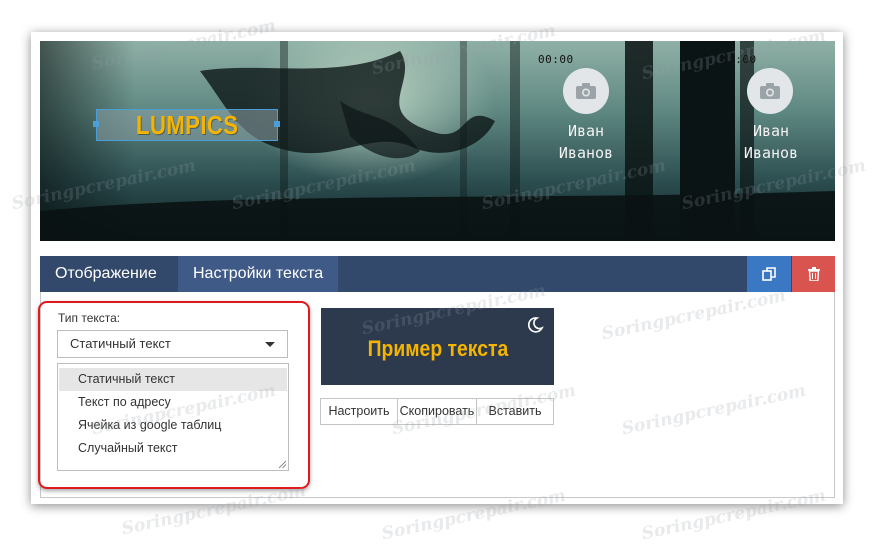 This screenshot has height=544, width=874. What do you see at coordinates (586, 131) in the screenshot?
I see `profile-1-first-name: Иван` at bounding box center [586, 131].